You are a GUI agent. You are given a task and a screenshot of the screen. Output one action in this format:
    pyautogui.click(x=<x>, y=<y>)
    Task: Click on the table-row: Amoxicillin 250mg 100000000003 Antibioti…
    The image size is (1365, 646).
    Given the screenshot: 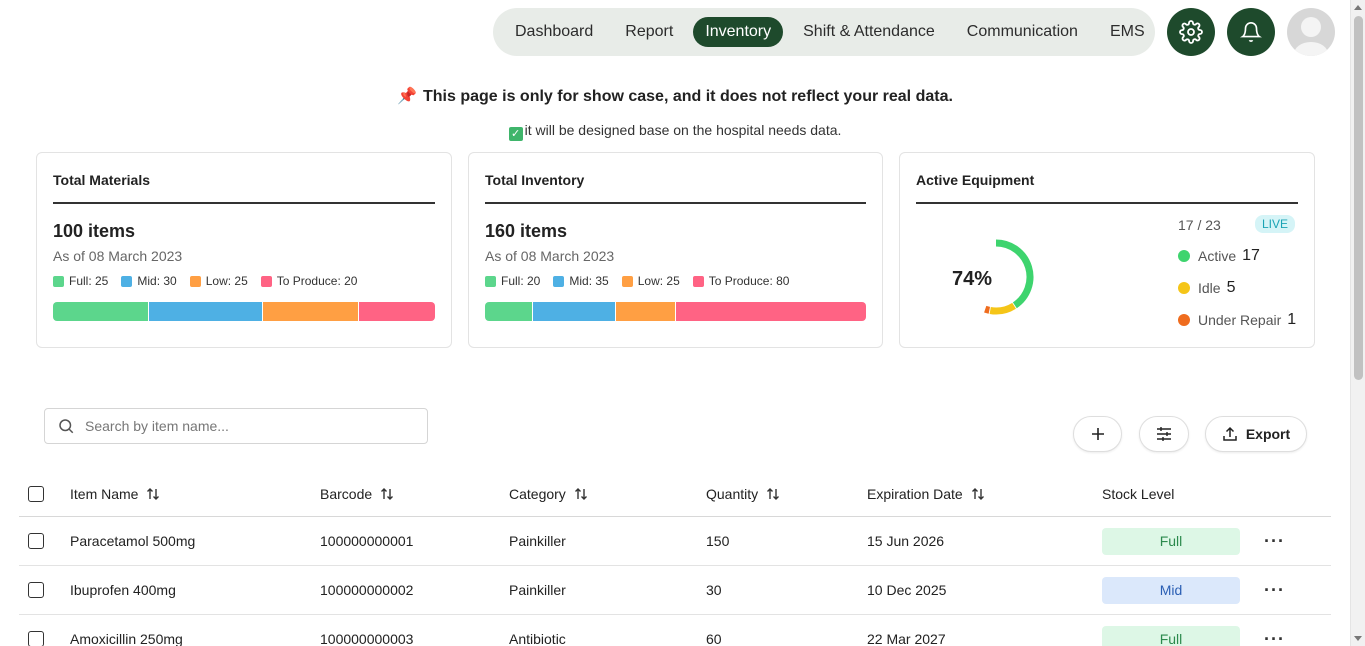 What is the action you would take?
    pyautogui.click(x=675, y=630)
    